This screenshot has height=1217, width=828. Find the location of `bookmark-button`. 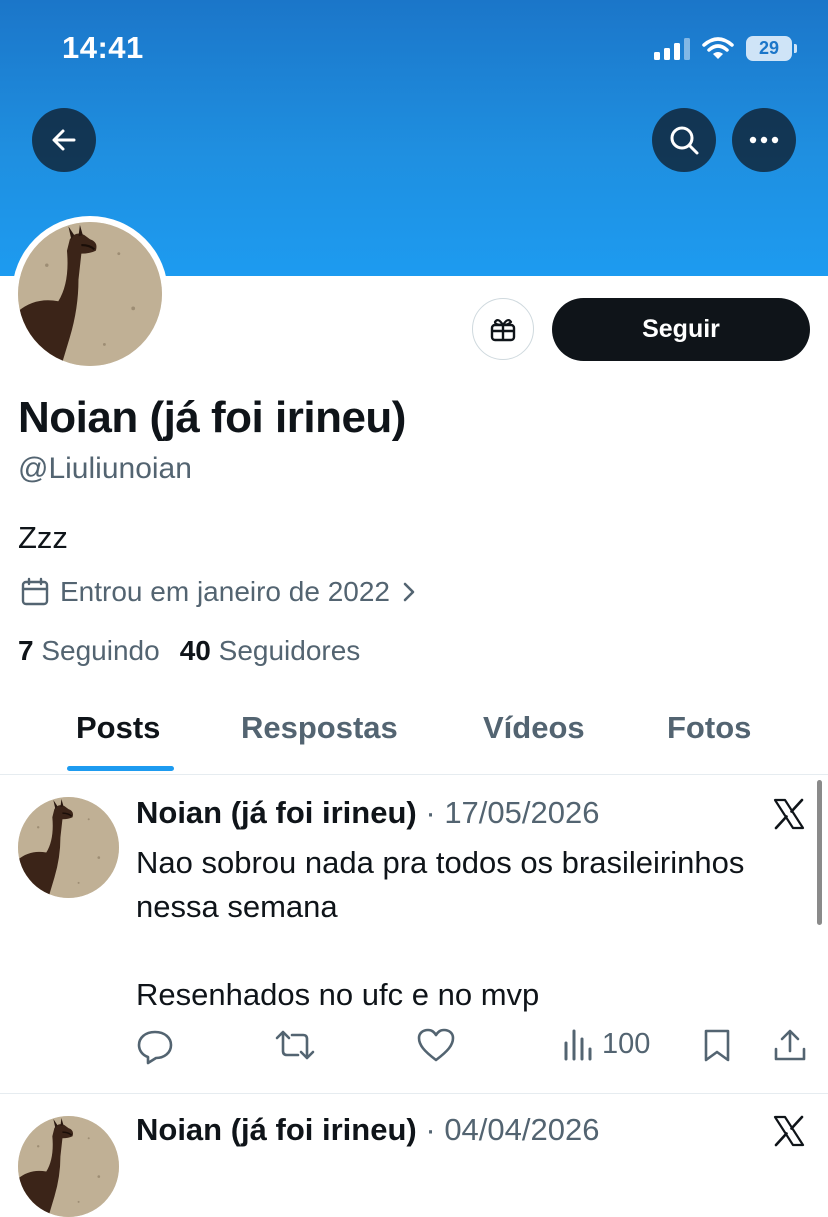

bookmark-button is located at coordinates (717, 1045).